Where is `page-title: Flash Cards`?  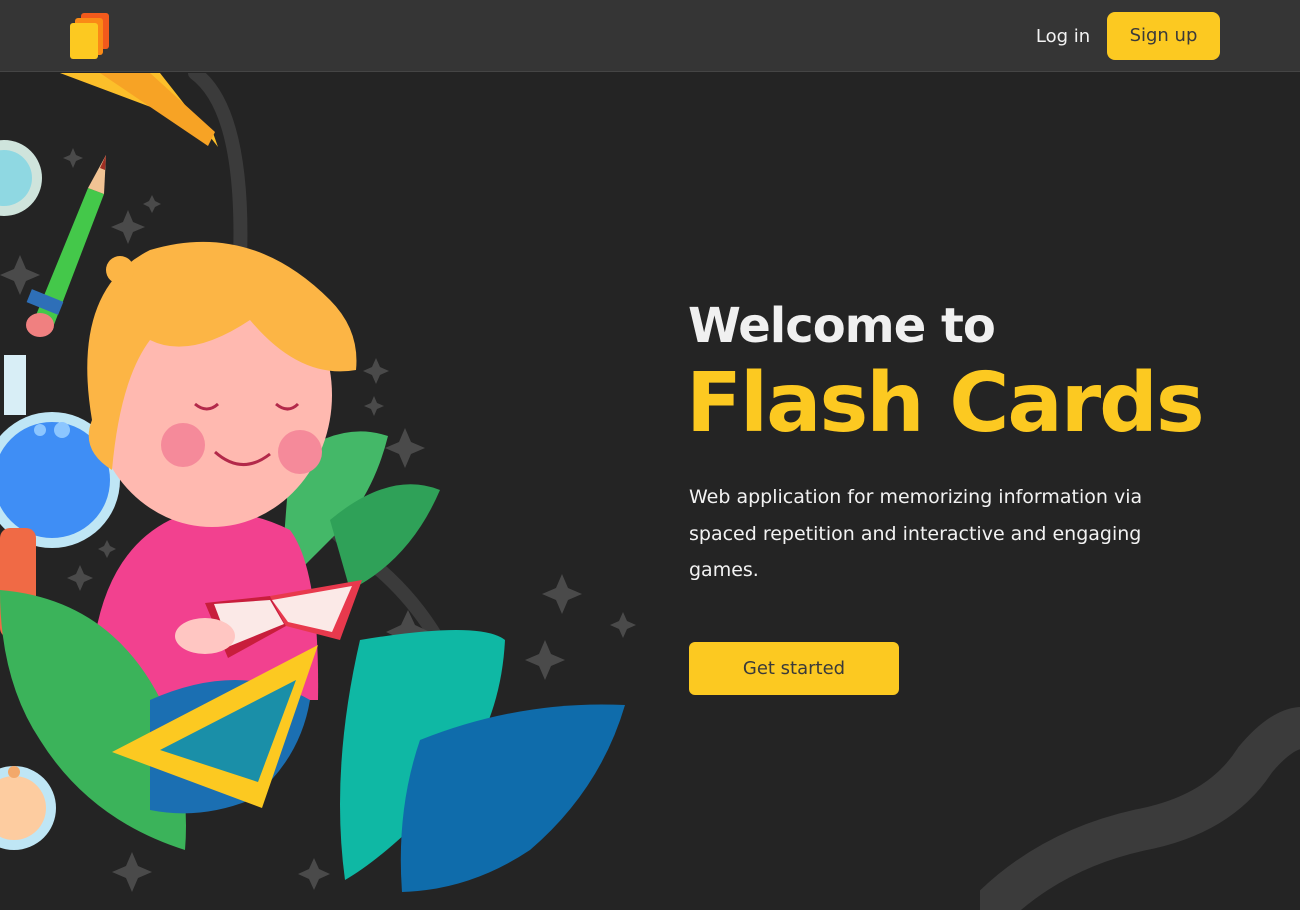
page-title: Flash Cards is located at coordinates (945, 403).